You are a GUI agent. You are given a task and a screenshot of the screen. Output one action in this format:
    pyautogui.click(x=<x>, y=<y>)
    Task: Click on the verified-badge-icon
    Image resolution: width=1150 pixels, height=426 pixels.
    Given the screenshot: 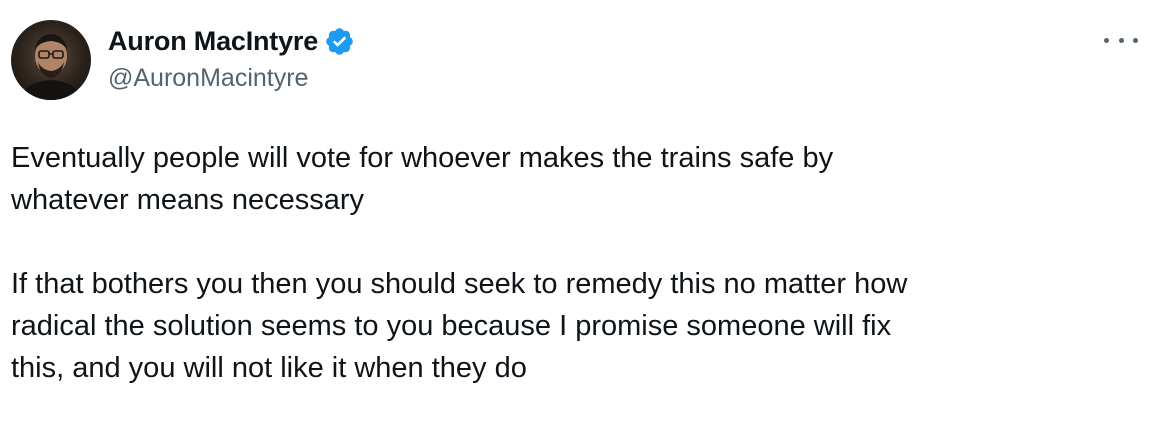 What is the action you would take?
    pyautogui.click(x=339, y=41)
    